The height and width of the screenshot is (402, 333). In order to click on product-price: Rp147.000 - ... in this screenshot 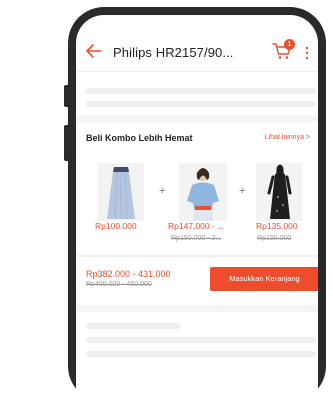, I will do `click(196, 226)`.